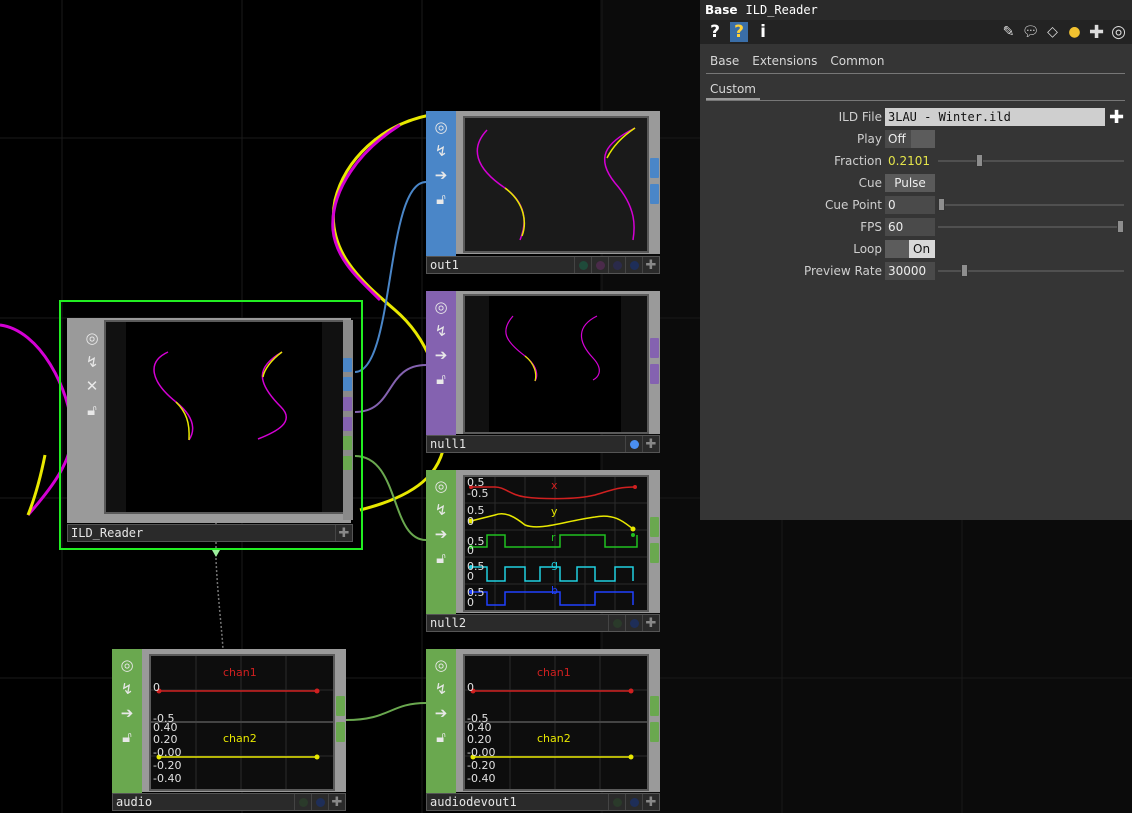  What do you see at coordinates (92, 386) in the screenshot?
I see `close-icon: ✕` at bounding box center [92, 386].